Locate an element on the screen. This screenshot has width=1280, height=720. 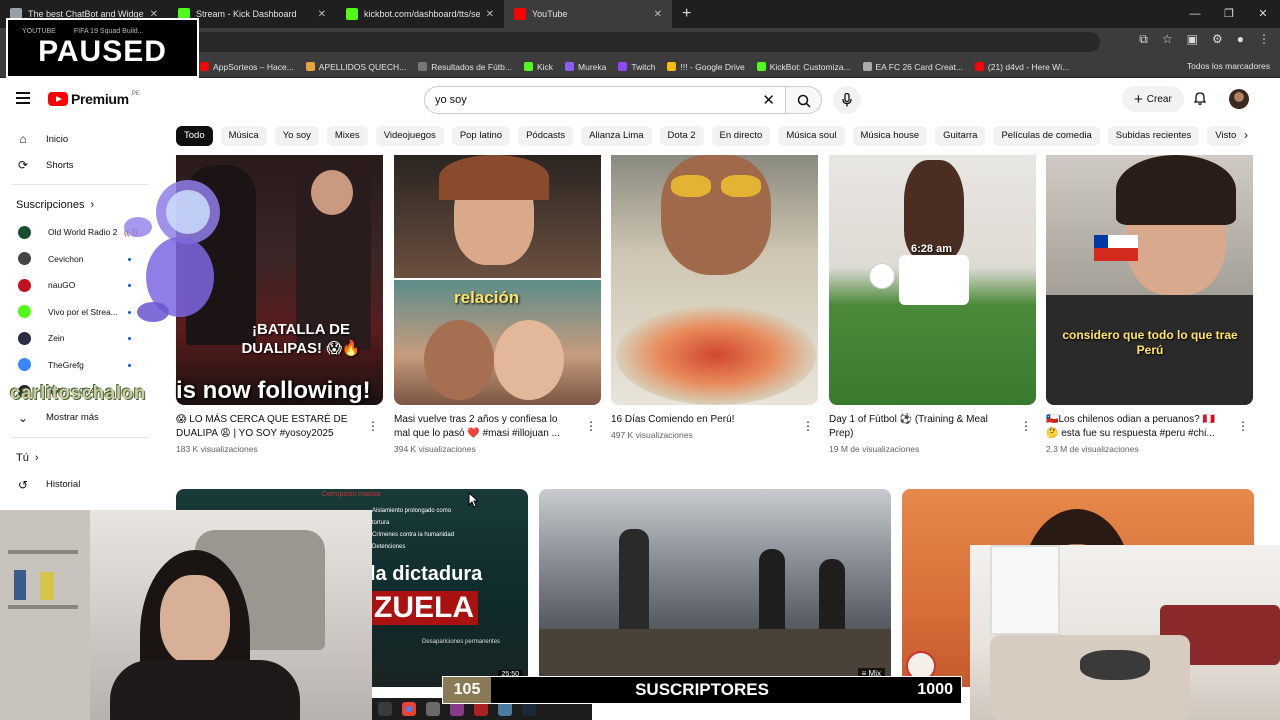
bookmark-item: Mureka is located at coordinates (585, 67).